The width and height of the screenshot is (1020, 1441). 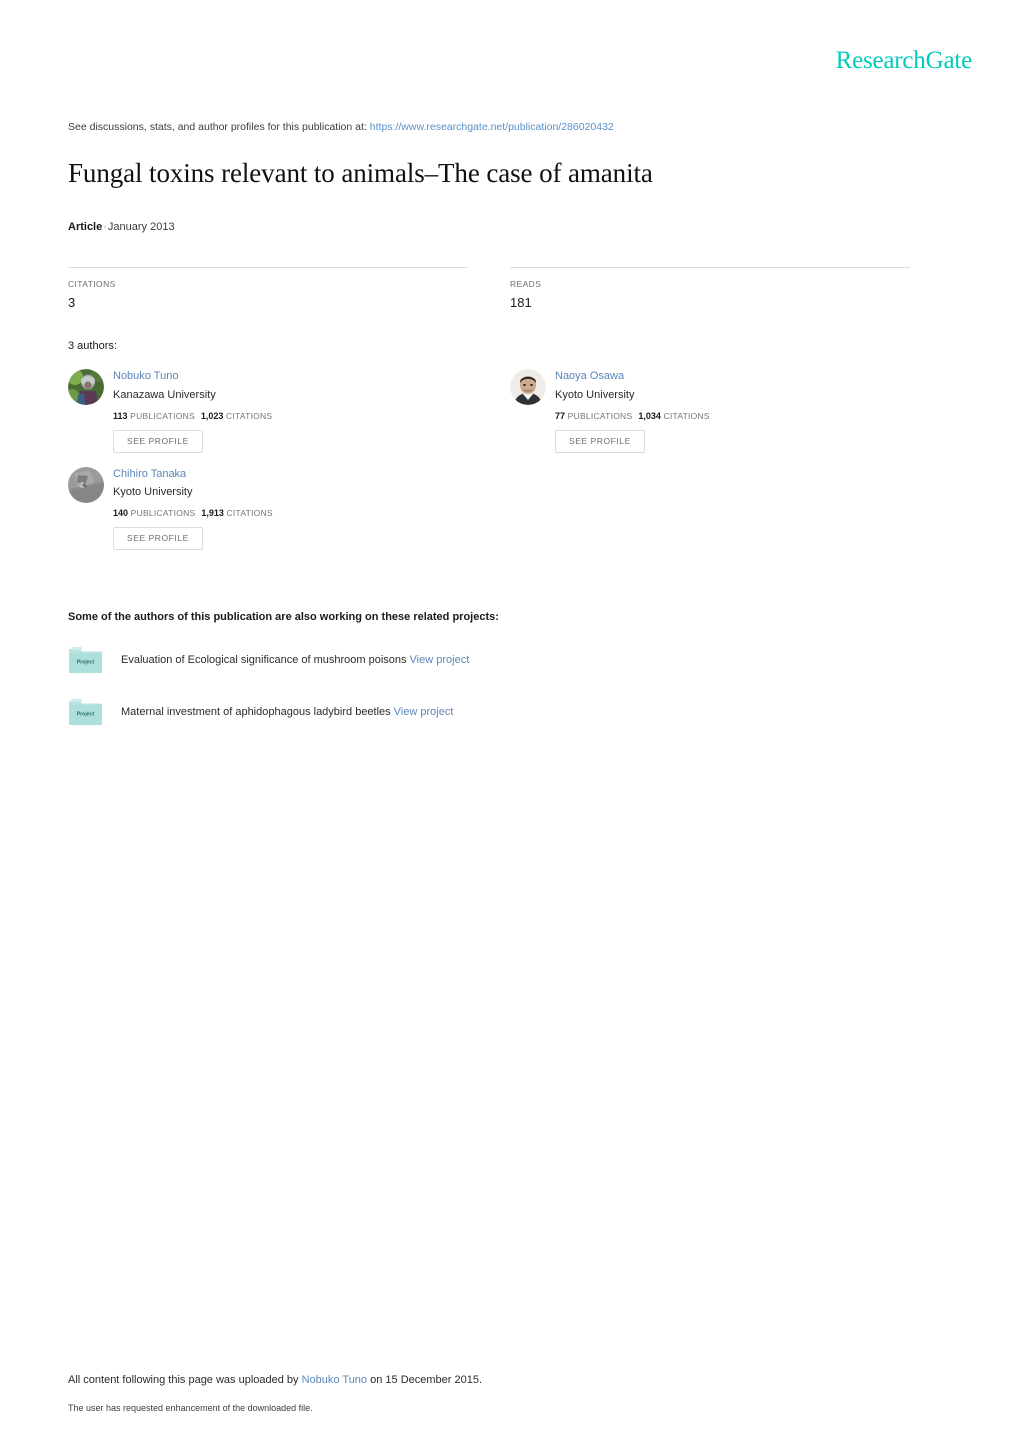 I want to click on stat-value: 181, so click(x=521, y=303).